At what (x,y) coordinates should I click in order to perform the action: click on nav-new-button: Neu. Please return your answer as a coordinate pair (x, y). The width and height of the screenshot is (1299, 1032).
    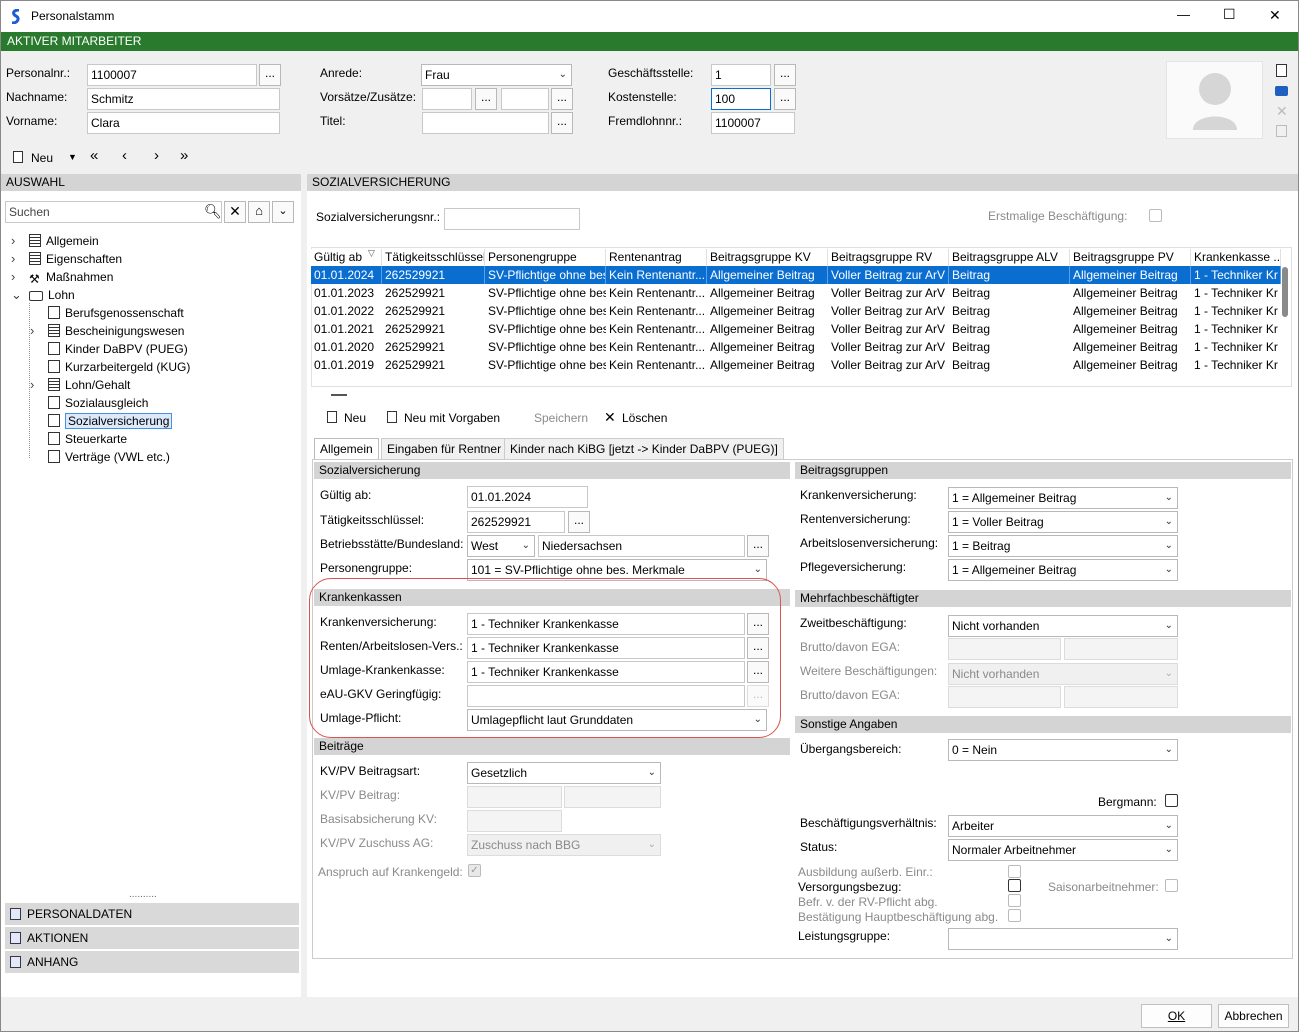
    Looking at the image, I should click on (42, 158).